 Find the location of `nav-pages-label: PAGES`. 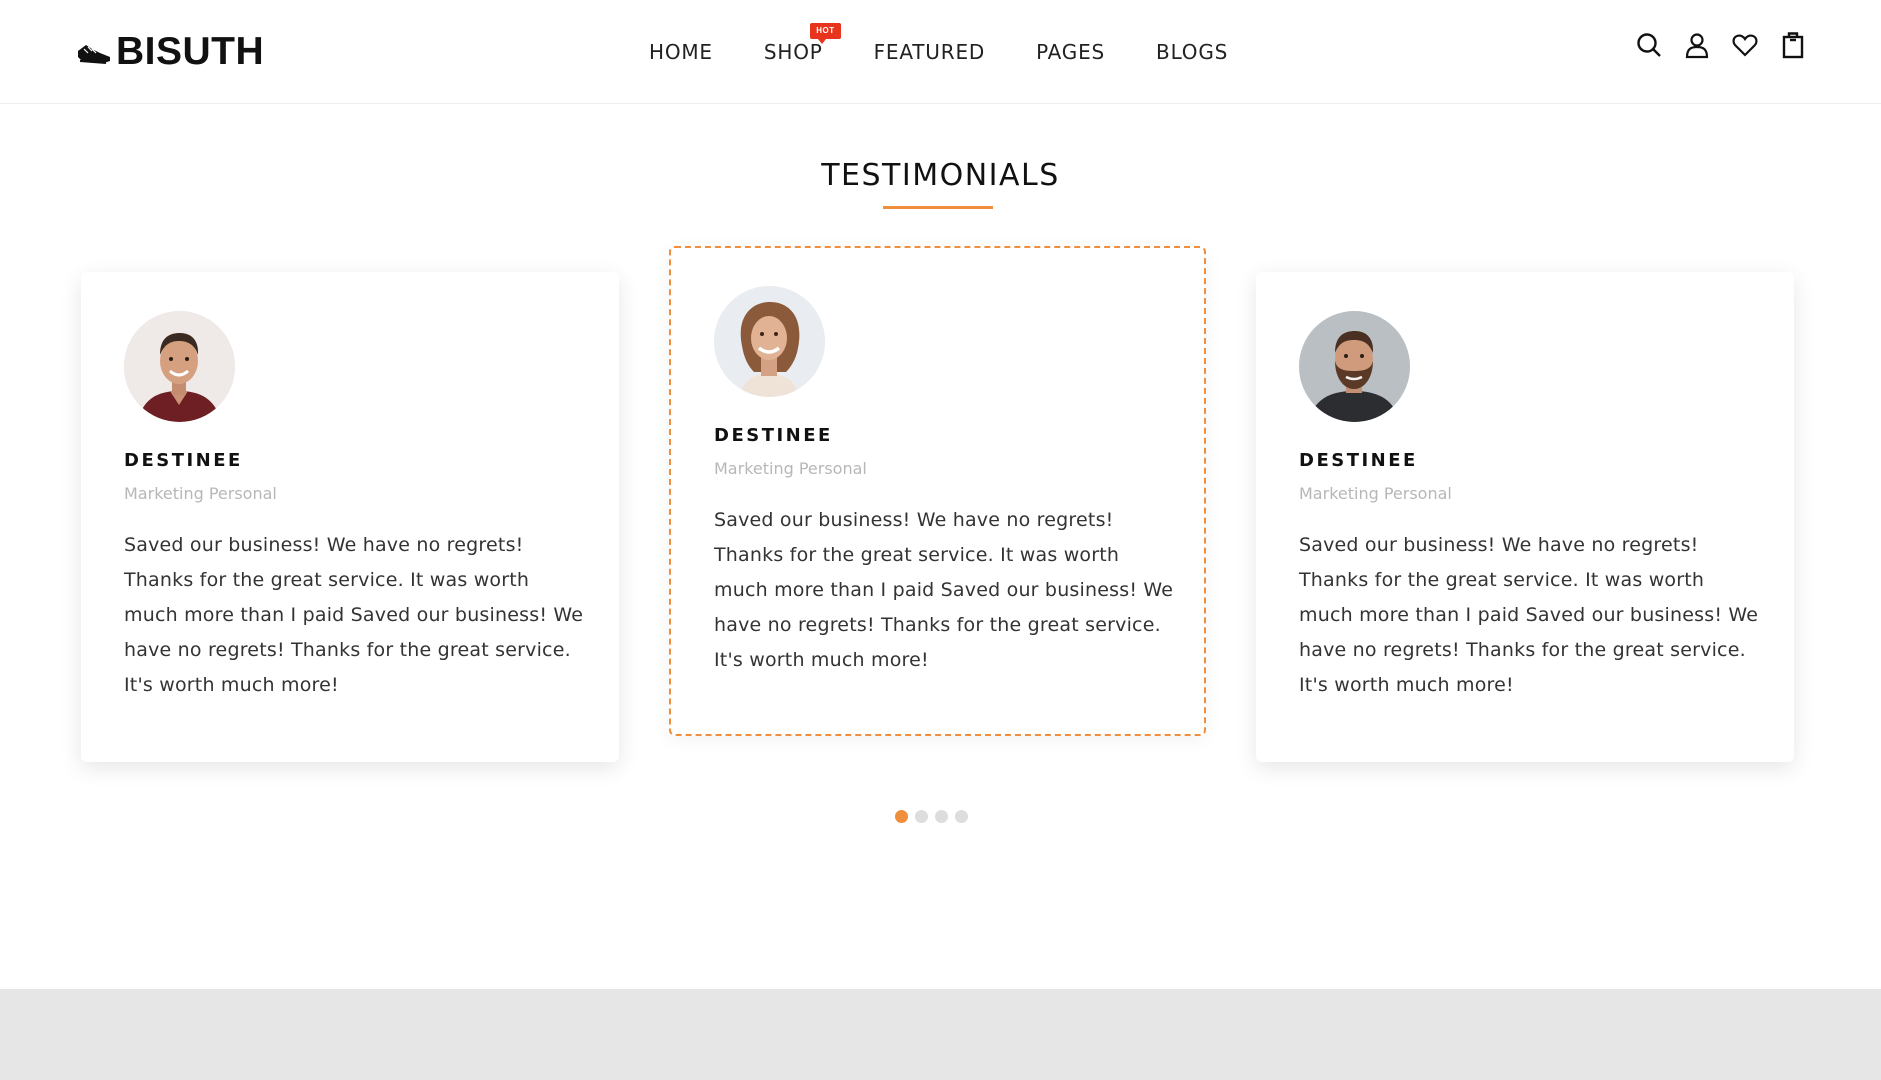

nav-pages-label: PAGES is located at coordinates (1071, 52).